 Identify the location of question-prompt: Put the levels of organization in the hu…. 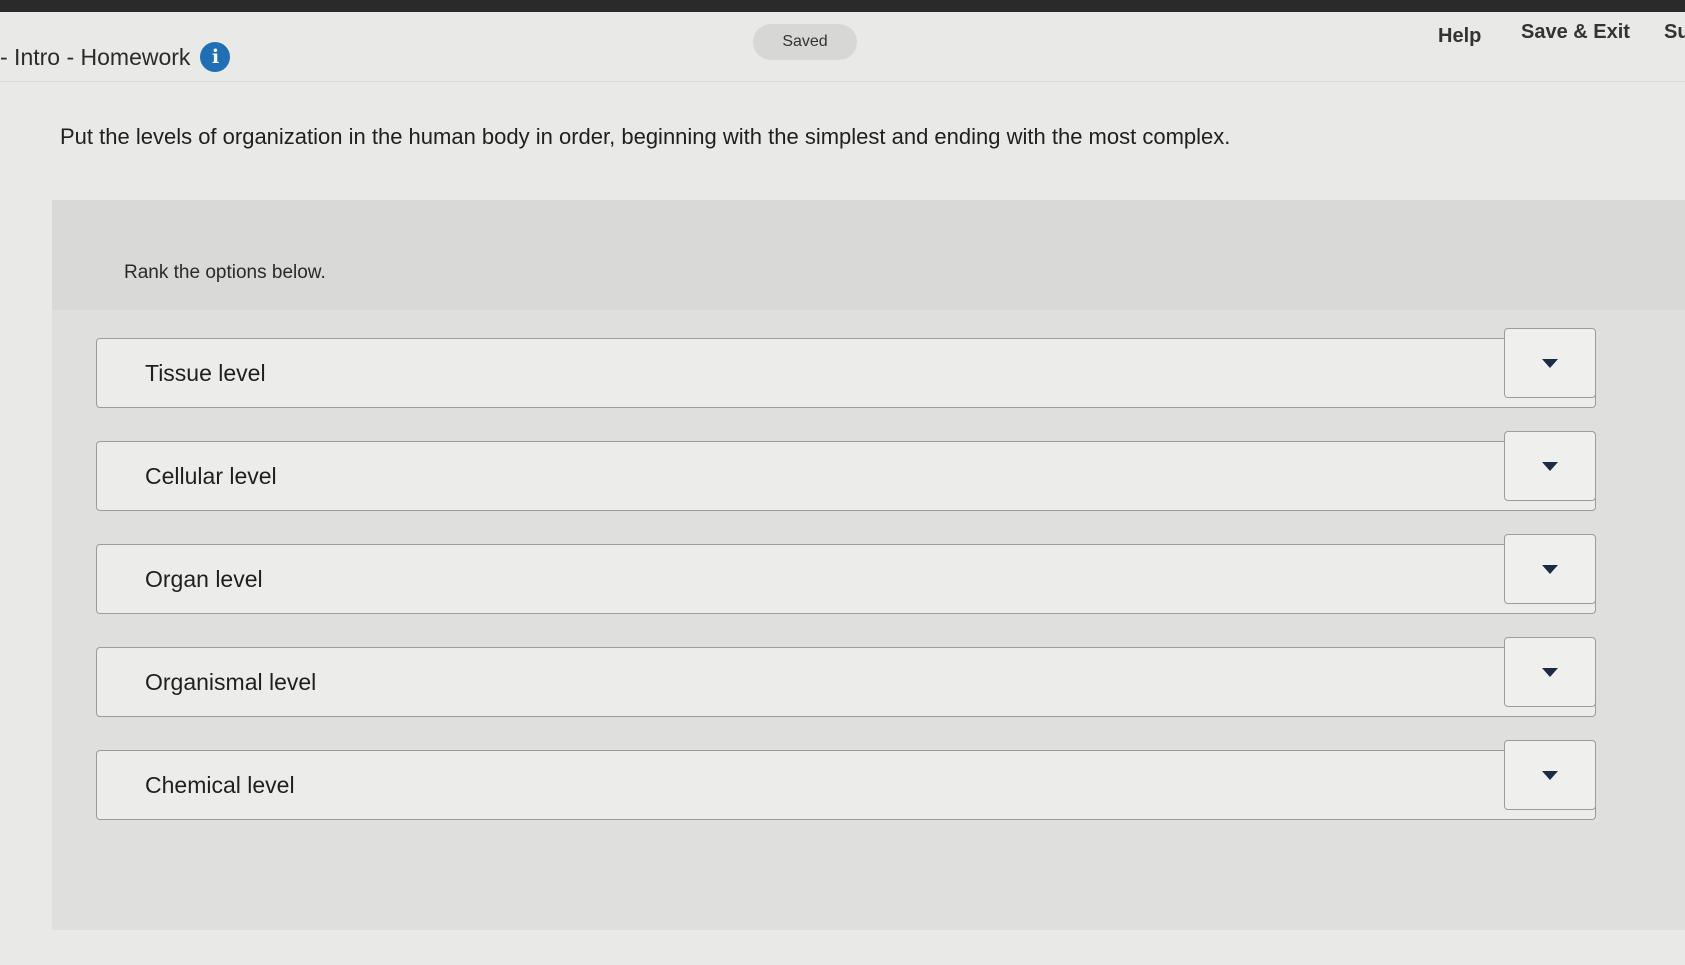
(645, 136).